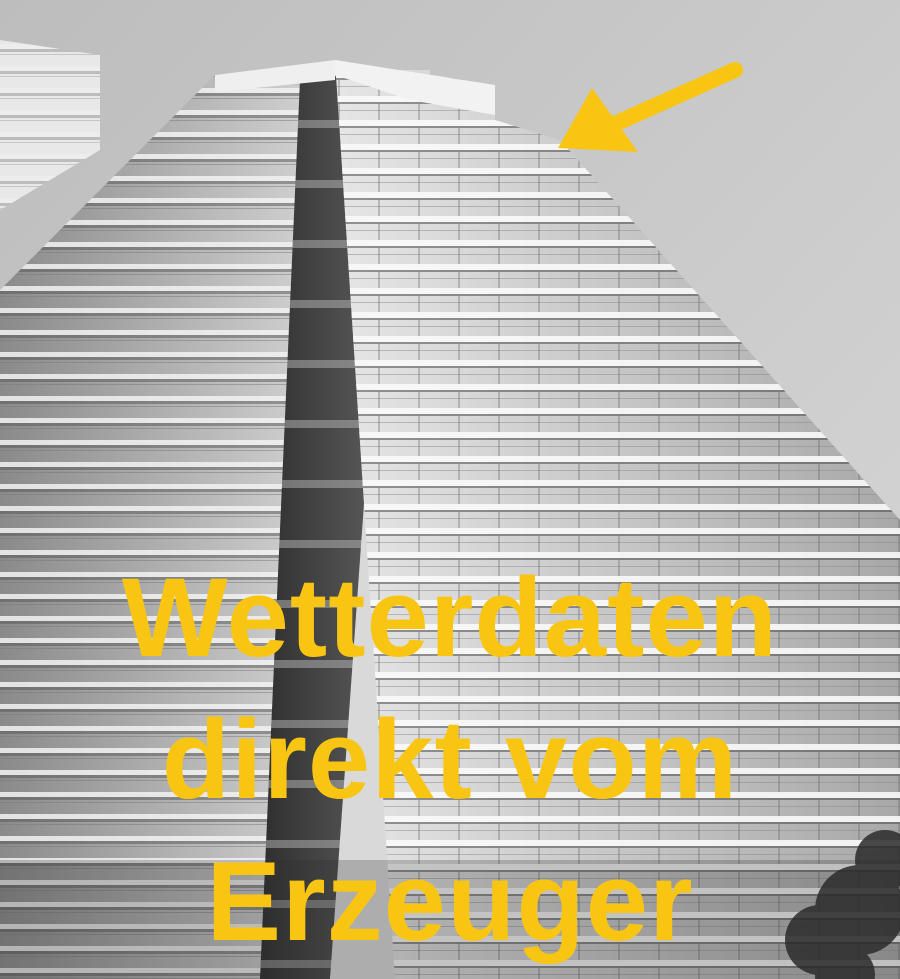 The height and width of the screenshot is (979, 900). I want to click on headline-line-3: Erzeuger, so click(450, 901).